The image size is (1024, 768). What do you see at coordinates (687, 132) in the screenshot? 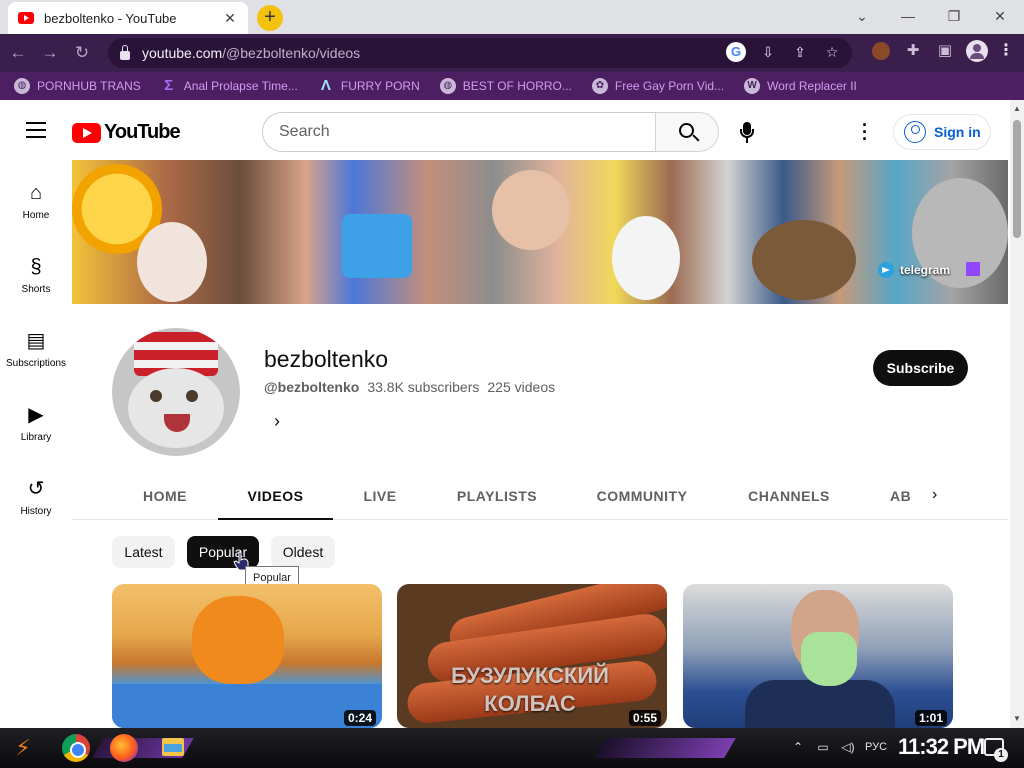
I see `search-button` at bounding box center [687, 132].